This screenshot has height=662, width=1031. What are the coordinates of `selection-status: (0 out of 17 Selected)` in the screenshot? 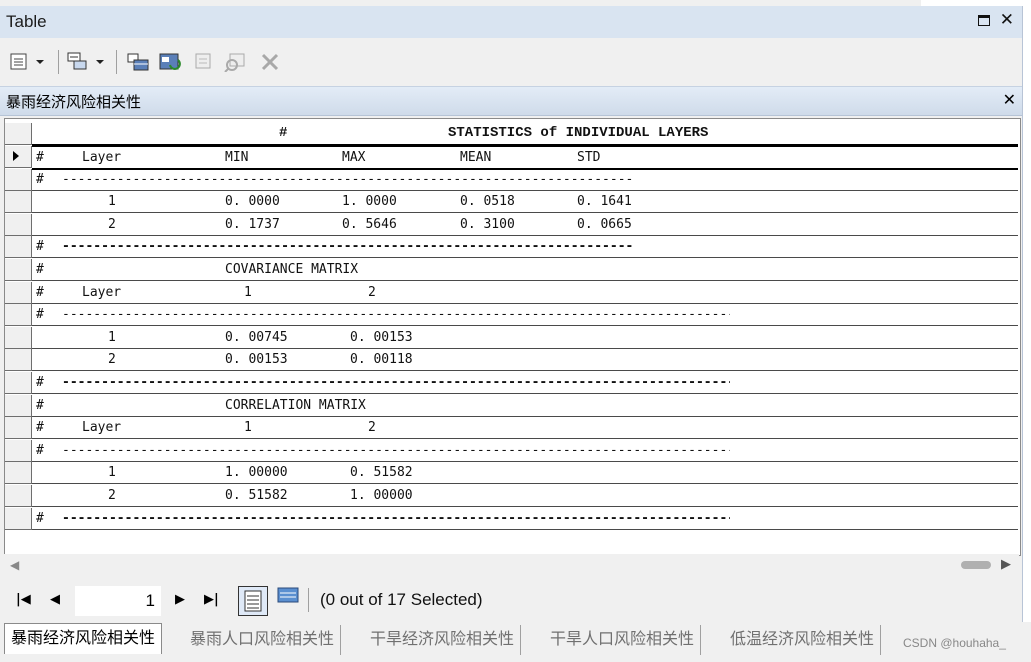 It's located at (401, 599).